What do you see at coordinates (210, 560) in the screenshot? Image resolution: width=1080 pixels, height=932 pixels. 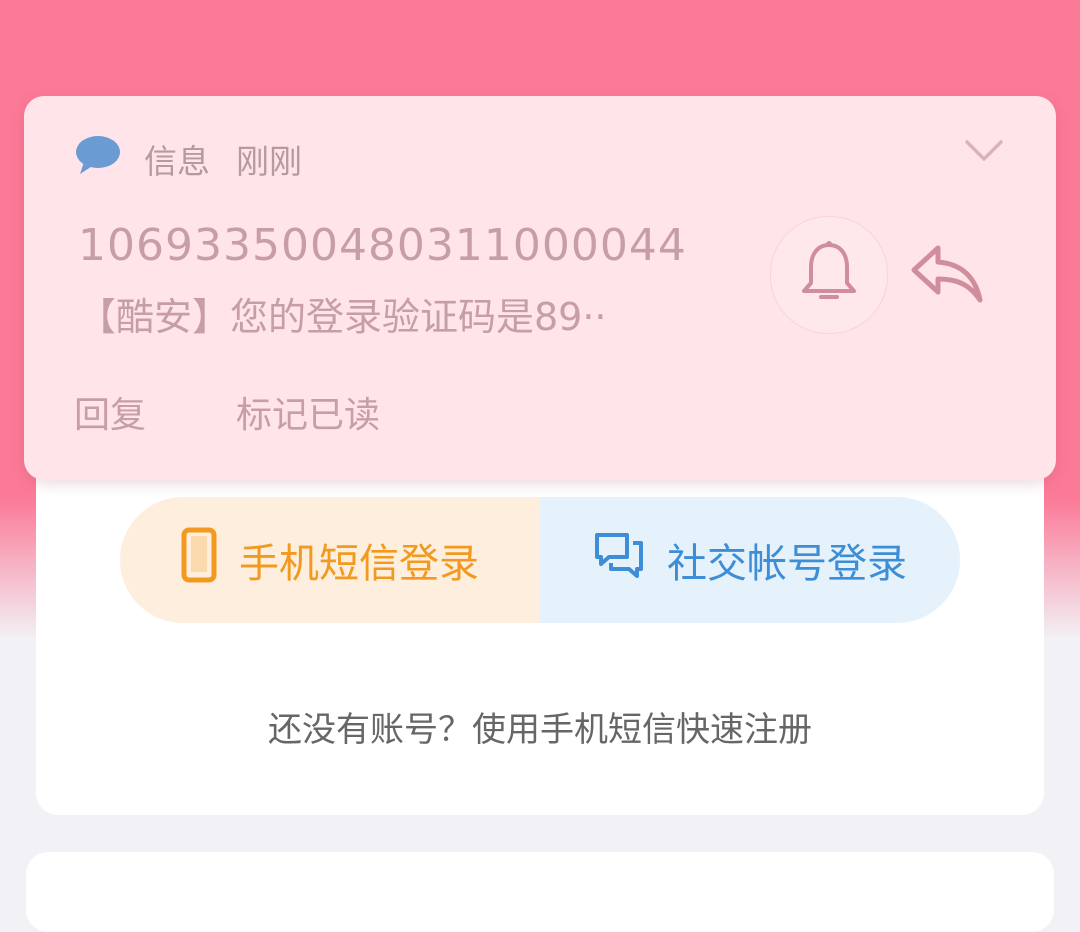 I see `phone-icon` at bounding box center [210, 560].